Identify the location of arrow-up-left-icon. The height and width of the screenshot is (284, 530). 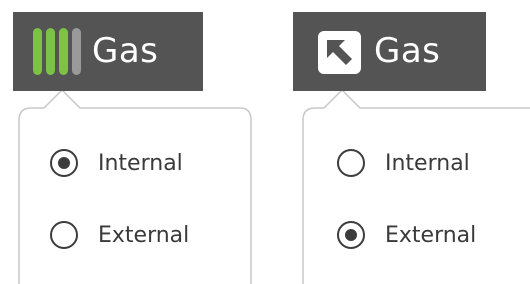
(339, 52).